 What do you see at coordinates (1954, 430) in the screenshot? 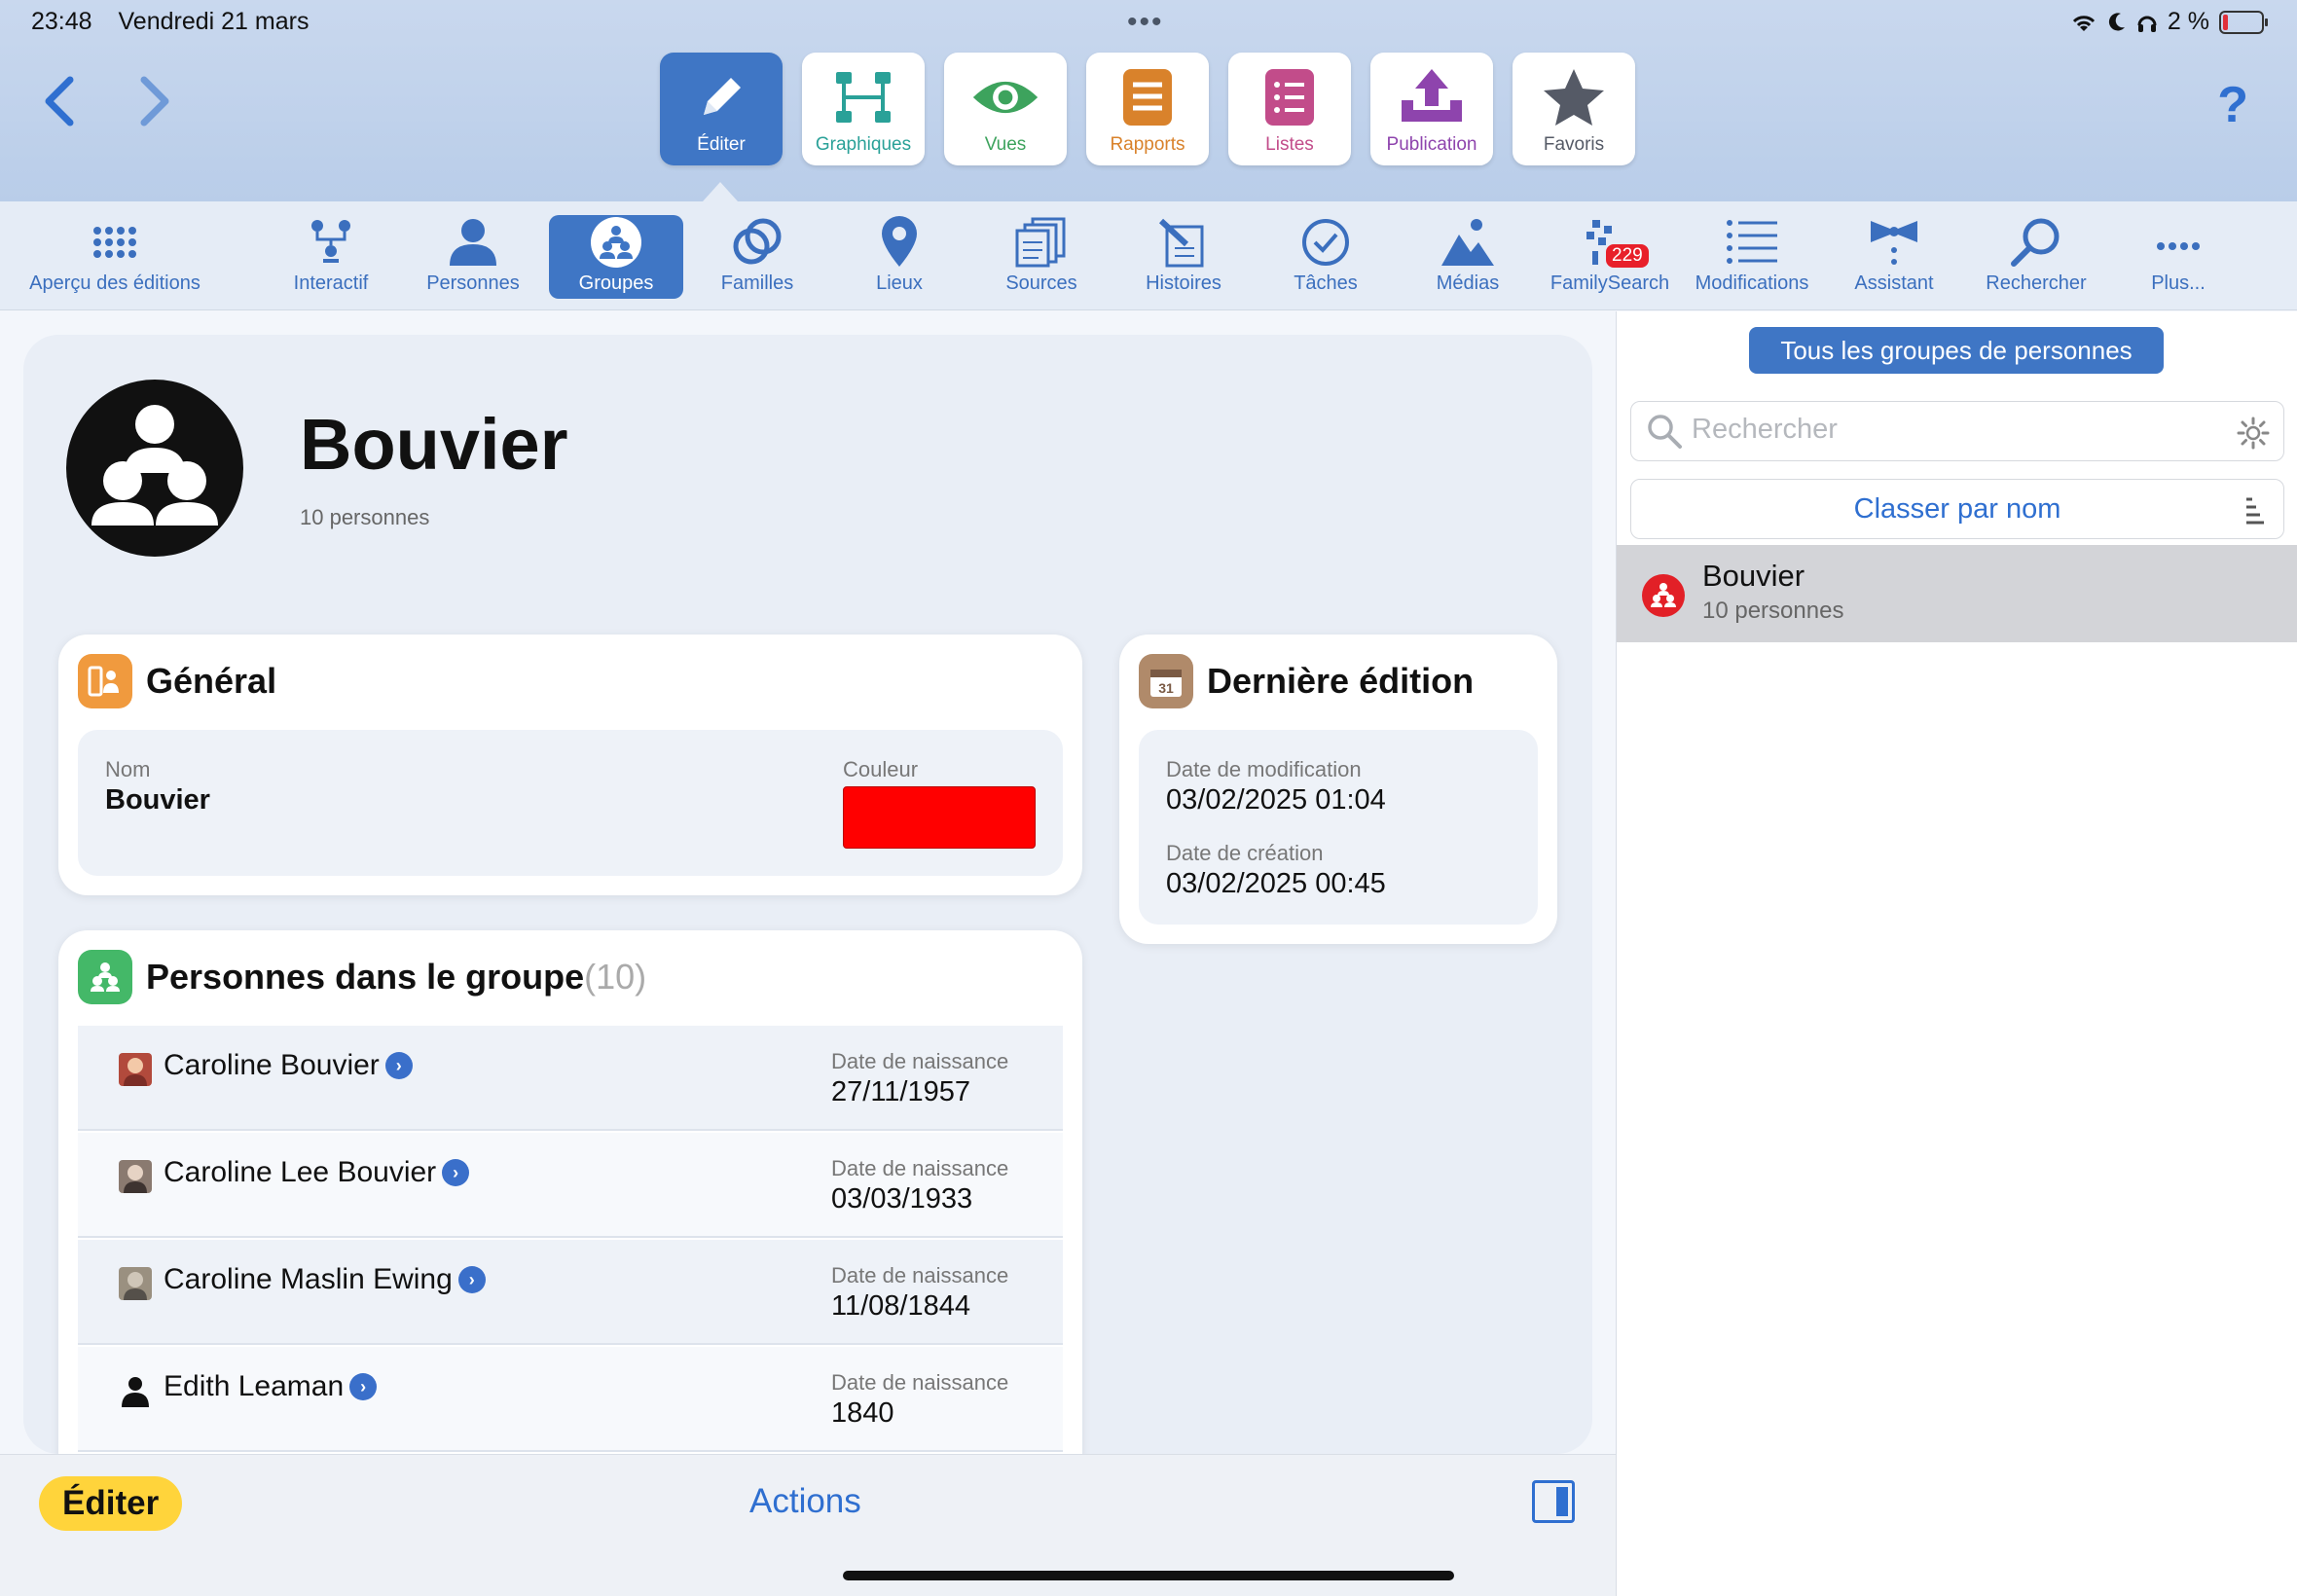
I see `search-input` at bounding box center [1954, 430].